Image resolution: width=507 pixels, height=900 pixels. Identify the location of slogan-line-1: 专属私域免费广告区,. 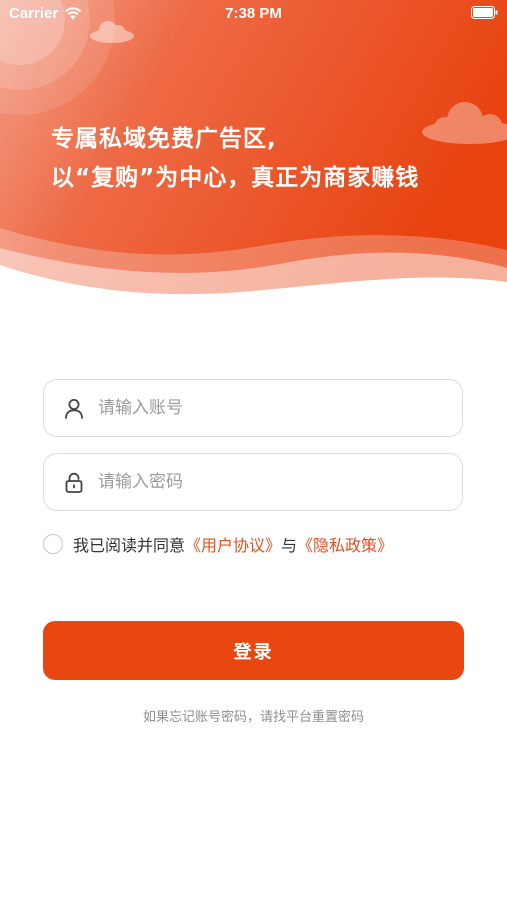
(164, 139).